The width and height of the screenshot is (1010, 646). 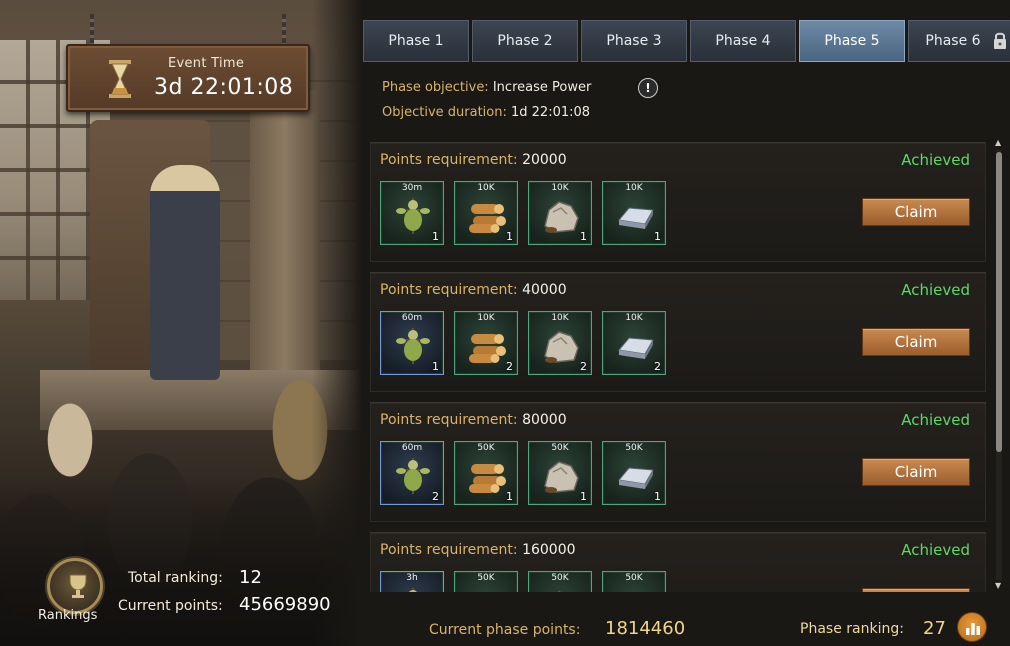 What do you see at coordinates (525, 41) in the screenshot?
I see `tab-phase-2: Phase 2` at bounding box center [525, 41].